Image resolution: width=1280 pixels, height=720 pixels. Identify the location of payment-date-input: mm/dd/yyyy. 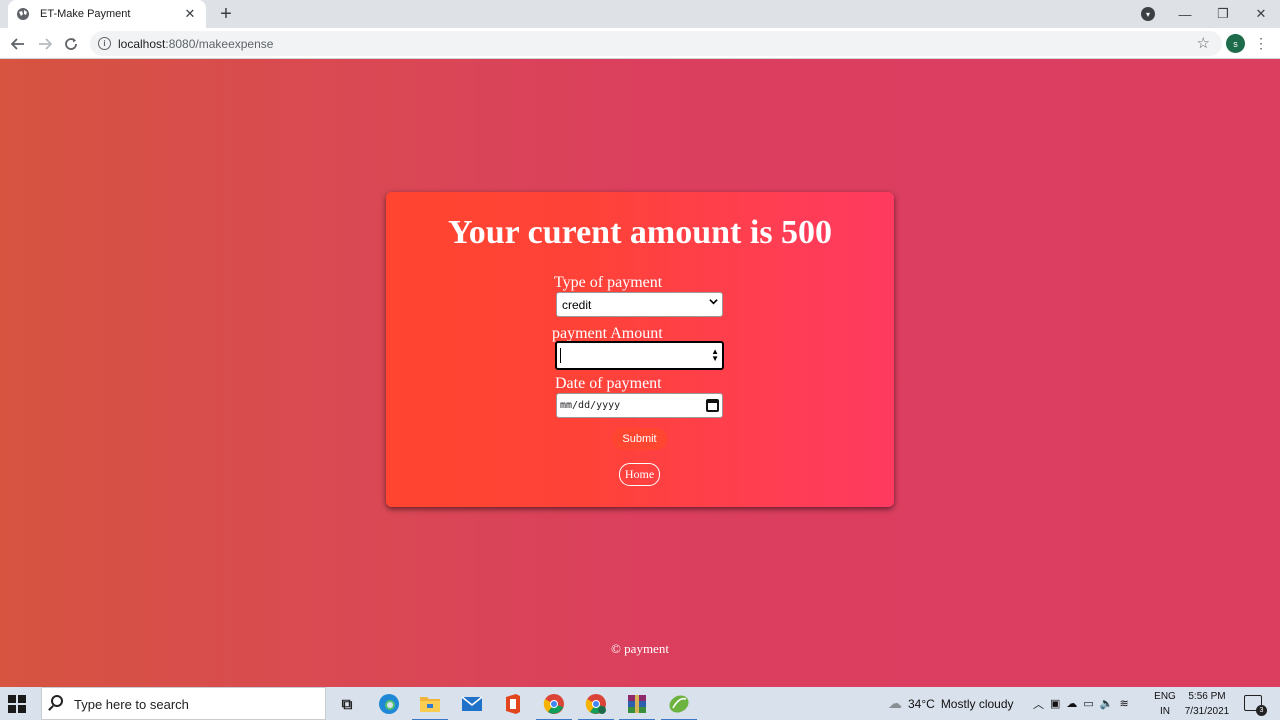
(639, 405).